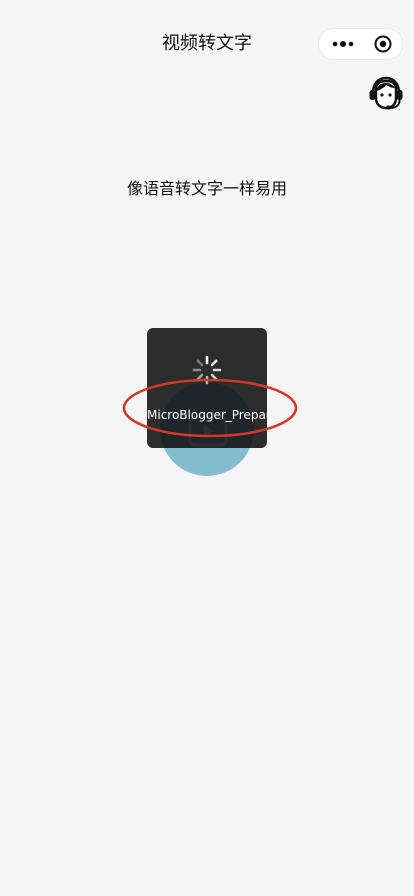 This screenshot has height=896, width=414. What do you see at coordinates (343, 44) in the screenshot?
I see `more-dots-icon` at bounding box center [343, 44].